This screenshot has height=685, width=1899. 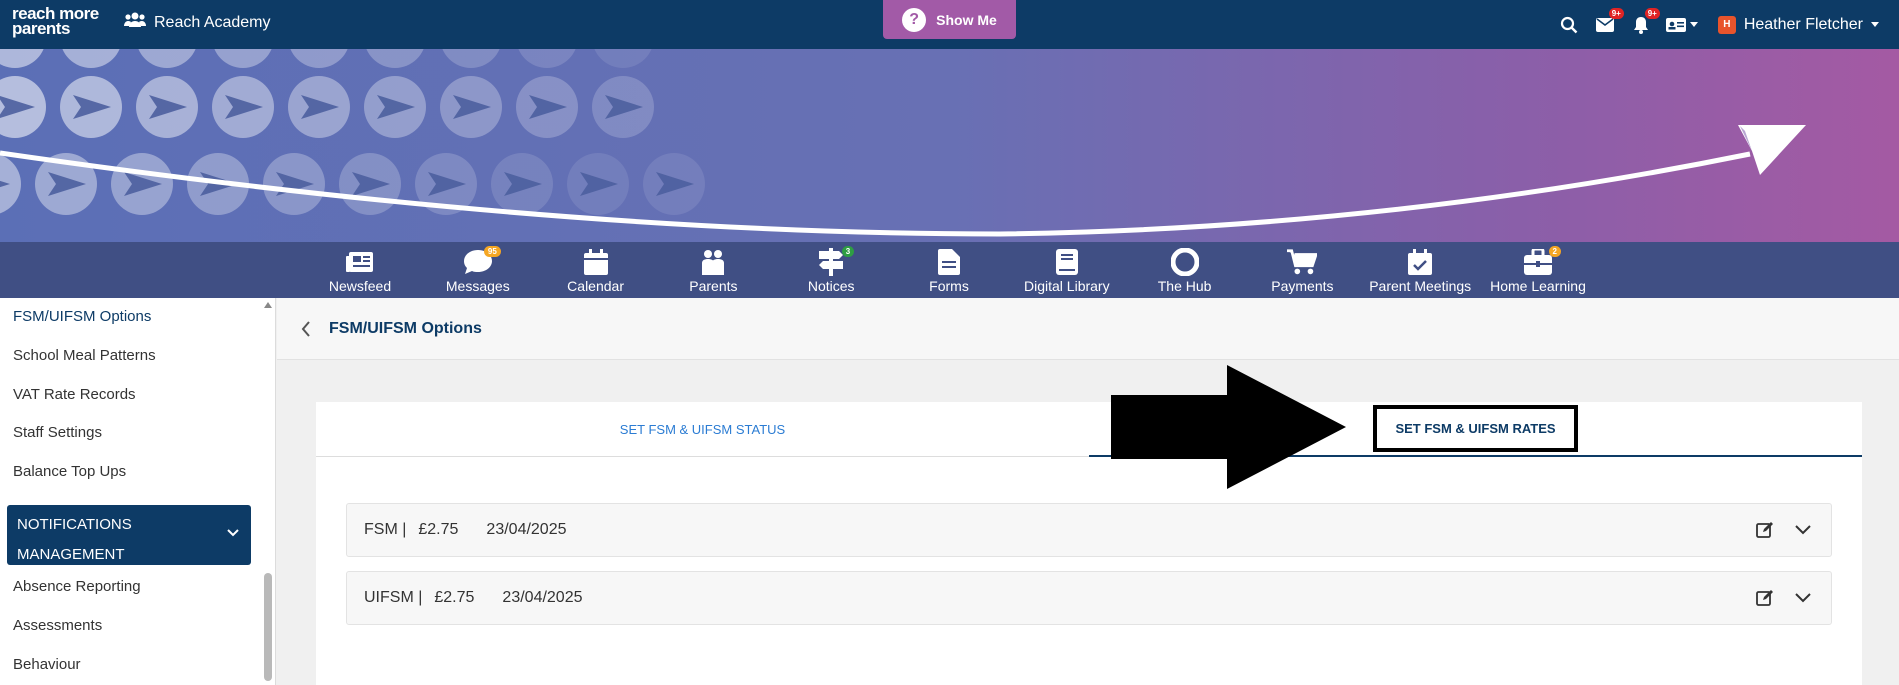 What do you see at coordinates (268, 627) in the screenshot?
I see `sidebar-scrollbar` at bounding box center [268, 627].